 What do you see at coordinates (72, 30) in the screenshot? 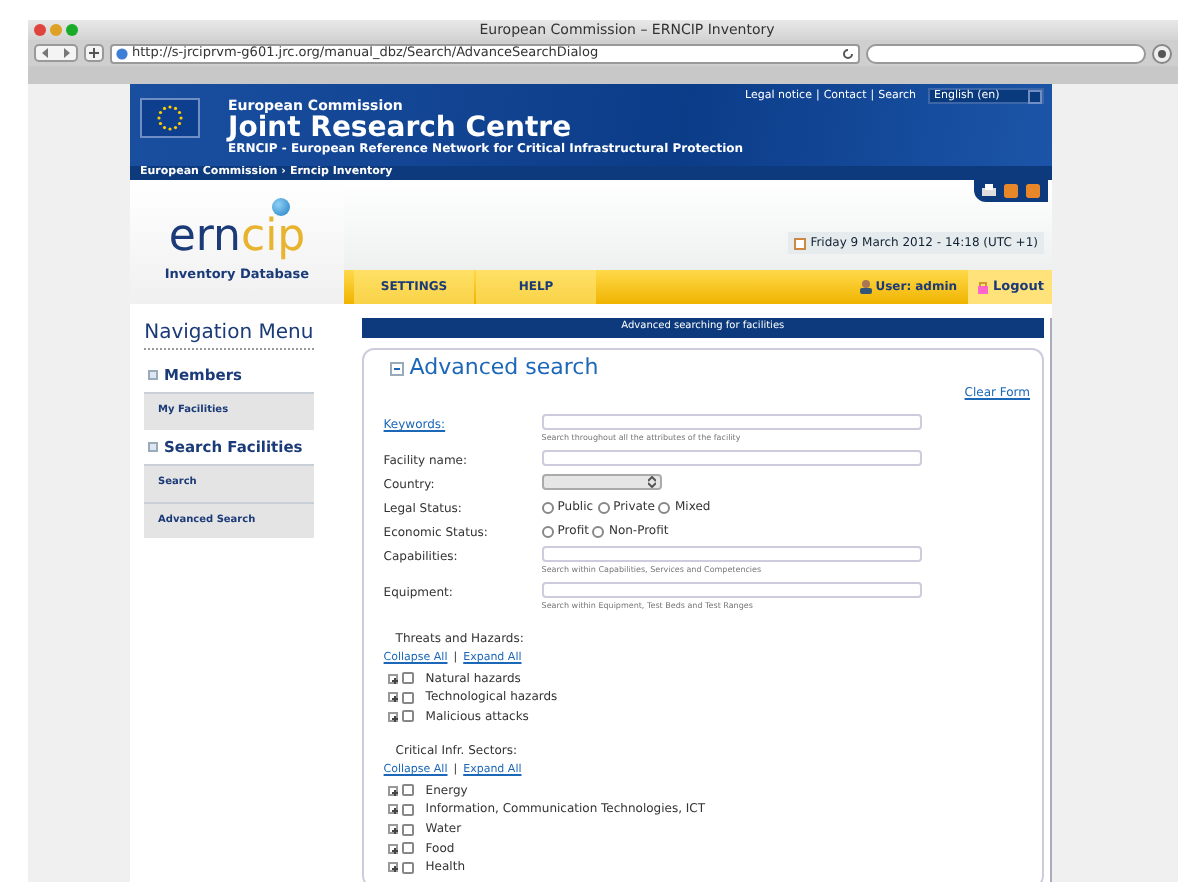
I see `zoom-button` at bounding box center [72, 30].